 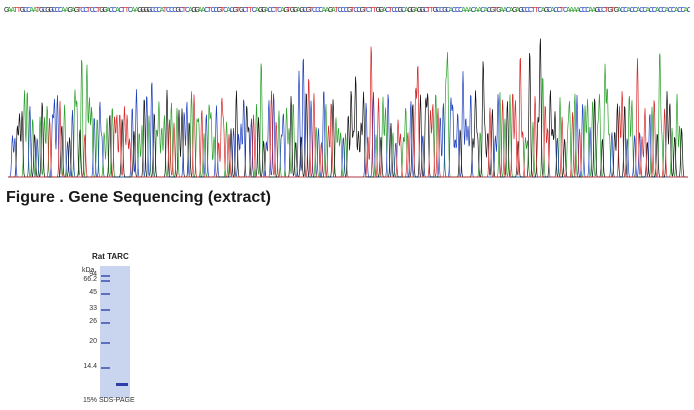 I want to click on marker-label: 26, so click(x=93, y=321).